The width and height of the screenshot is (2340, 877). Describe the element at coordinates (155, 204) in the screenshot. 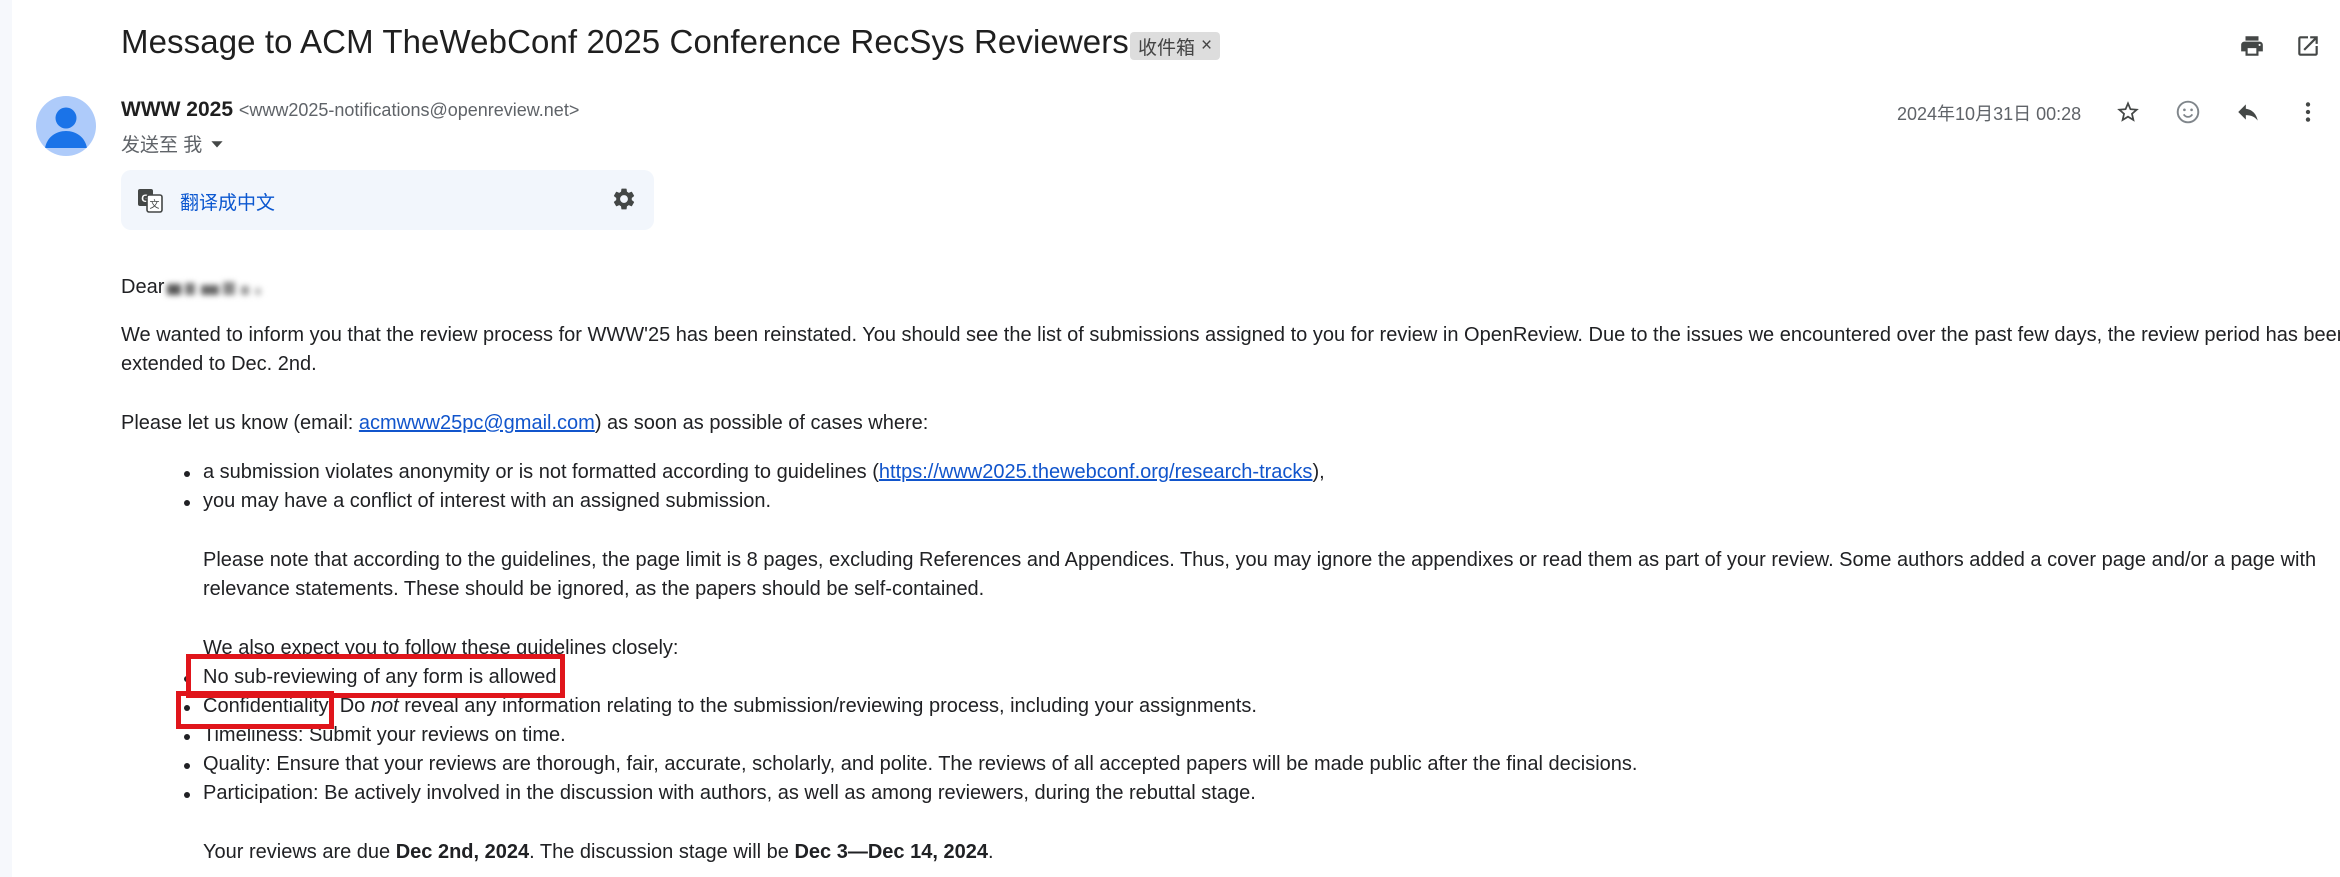

I see `svg-text: 文` at that location.